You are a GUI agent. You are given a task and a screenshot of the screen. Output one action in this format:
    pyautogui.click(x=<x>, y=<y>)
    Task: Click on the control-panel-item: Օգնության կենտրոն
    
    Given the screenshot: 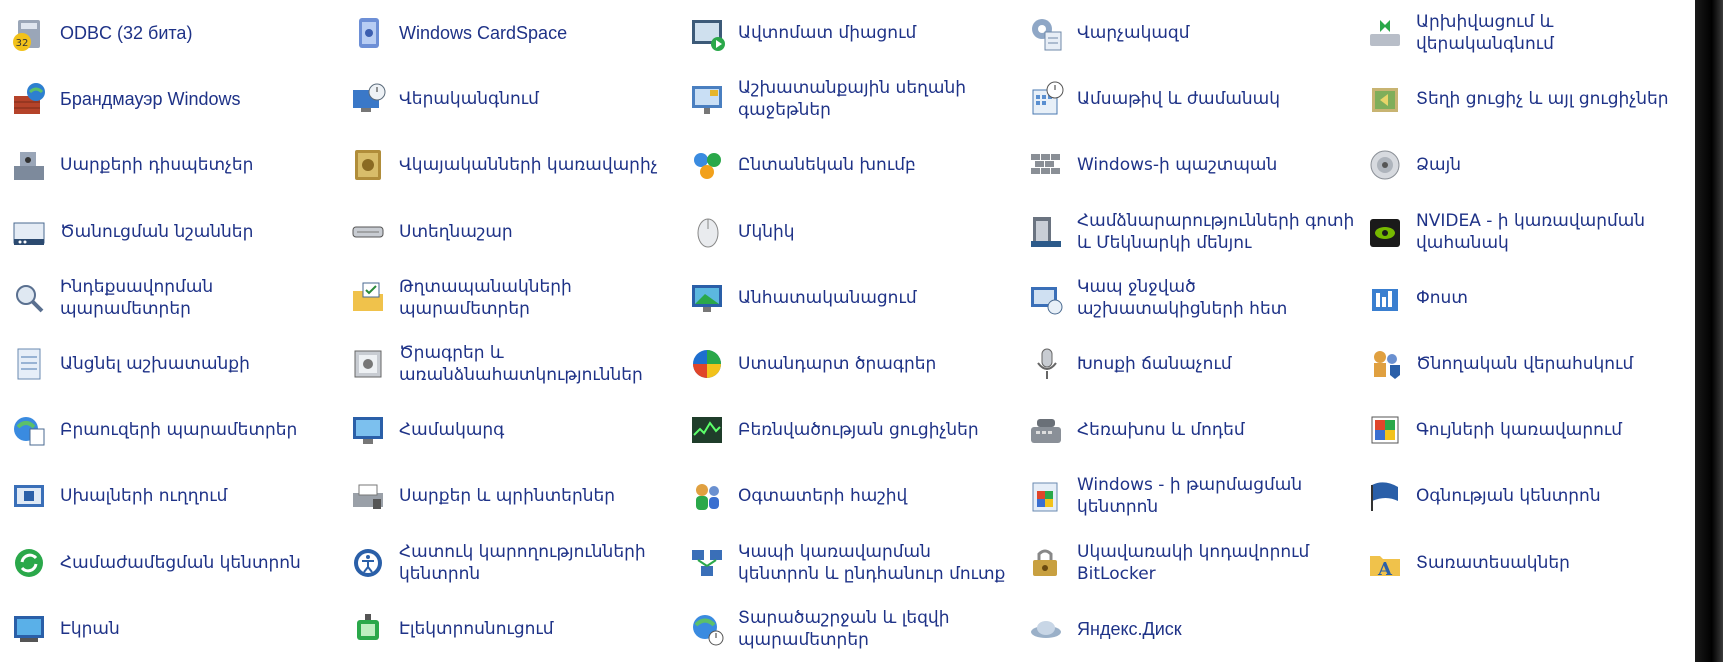 What is the action you would take?
    pyautogui.click(x=1525, y=496)
    